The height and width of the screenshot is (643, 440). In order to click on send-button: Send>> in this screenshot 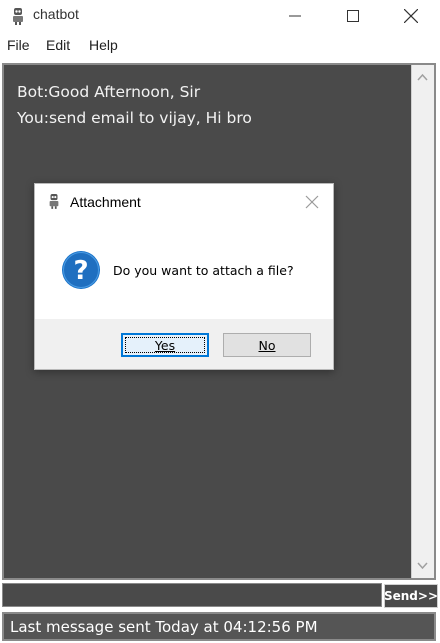, I will do `click(411, 596)`.